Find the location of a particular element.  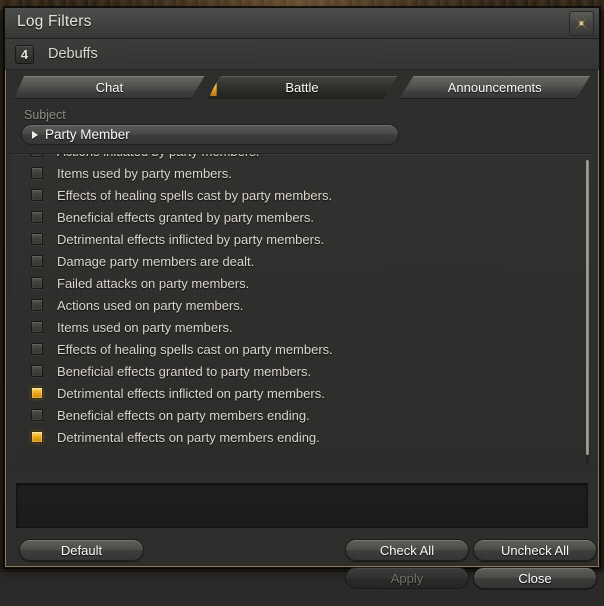

active-tab-marker-icon is located at coordinates (213, 88).